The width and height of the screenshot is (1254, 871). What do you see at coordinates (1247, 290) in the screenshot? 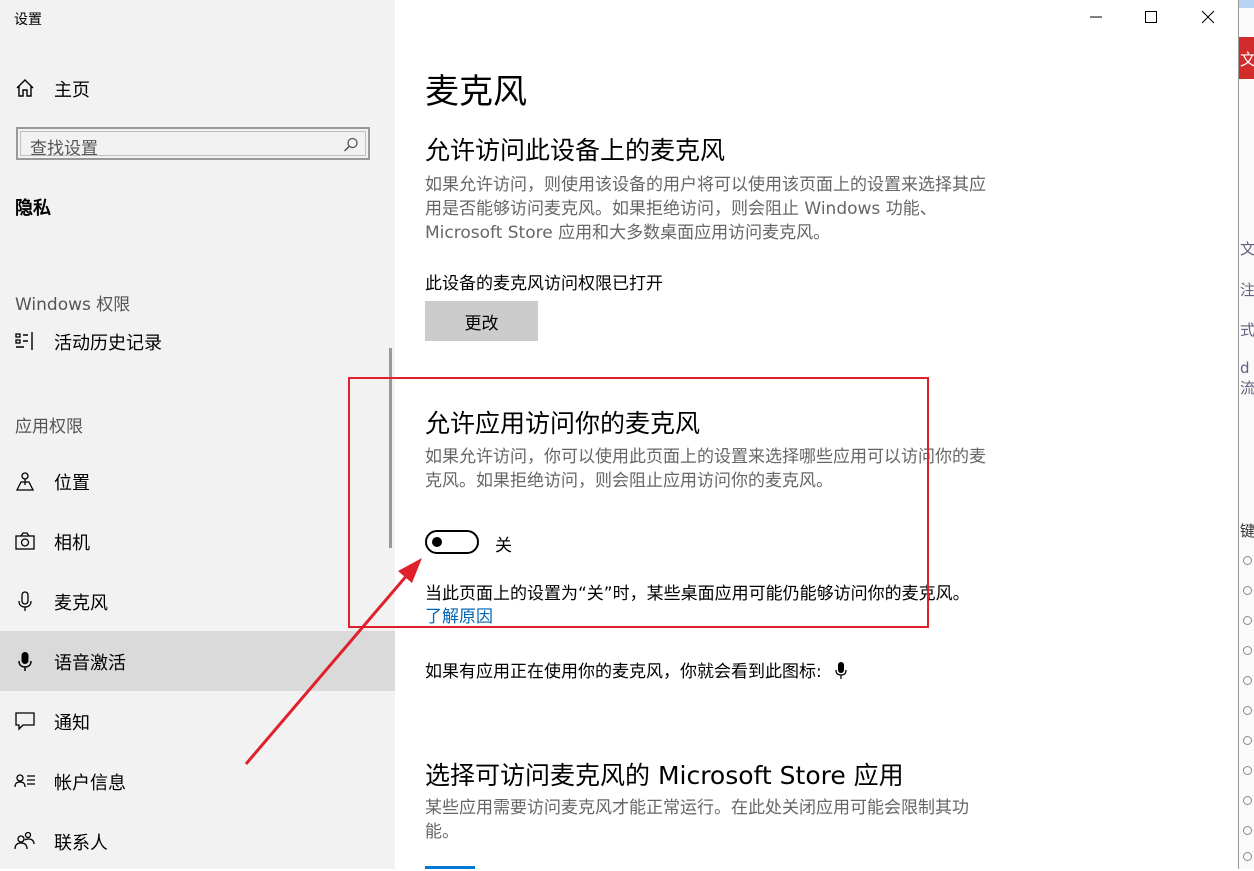
I see `background-char: 注` at bounding box center [1247, 290].